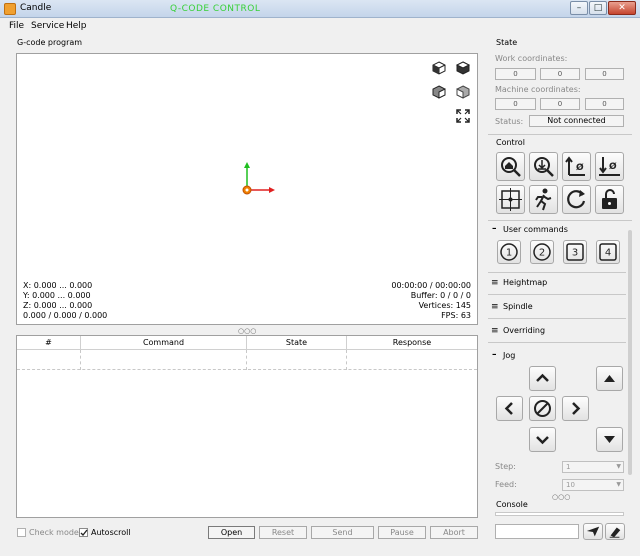 The height and width of the screenshot is (556, 640). What do you see at coordinates (535, 229) in the screenshot?
I see `user-commands-title: User commands` at bounding box center [535, 229].